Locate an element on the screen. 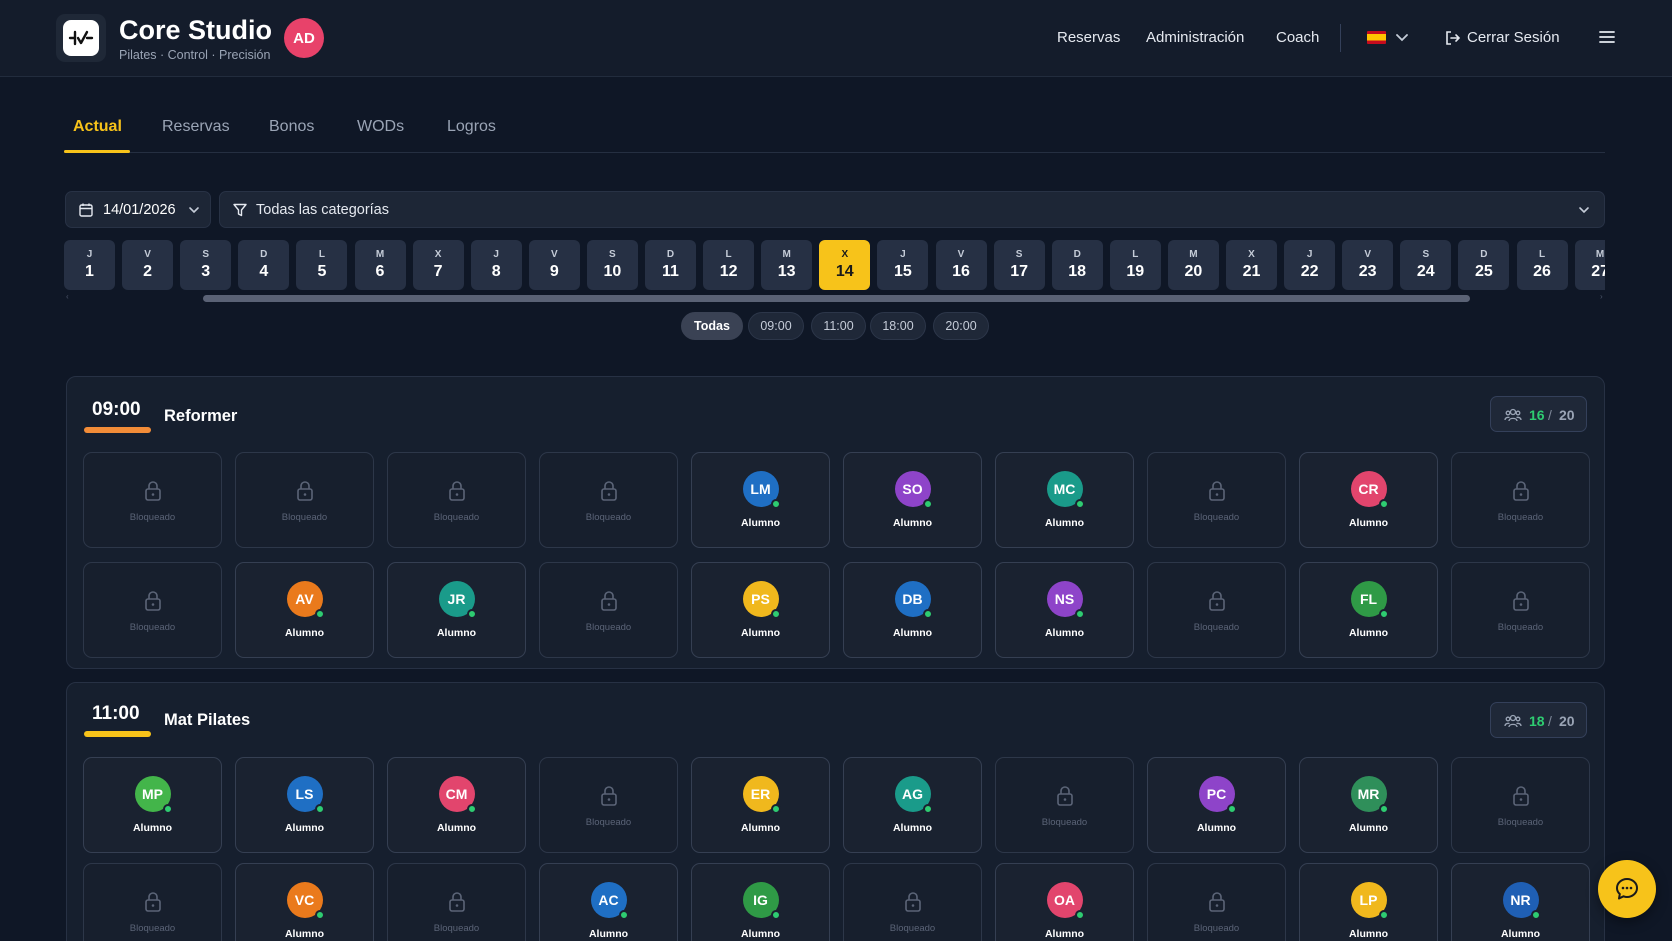 This screenshot has height=941, width=1672. student-slot: JR Alumno is located at coordinates (456, 610).